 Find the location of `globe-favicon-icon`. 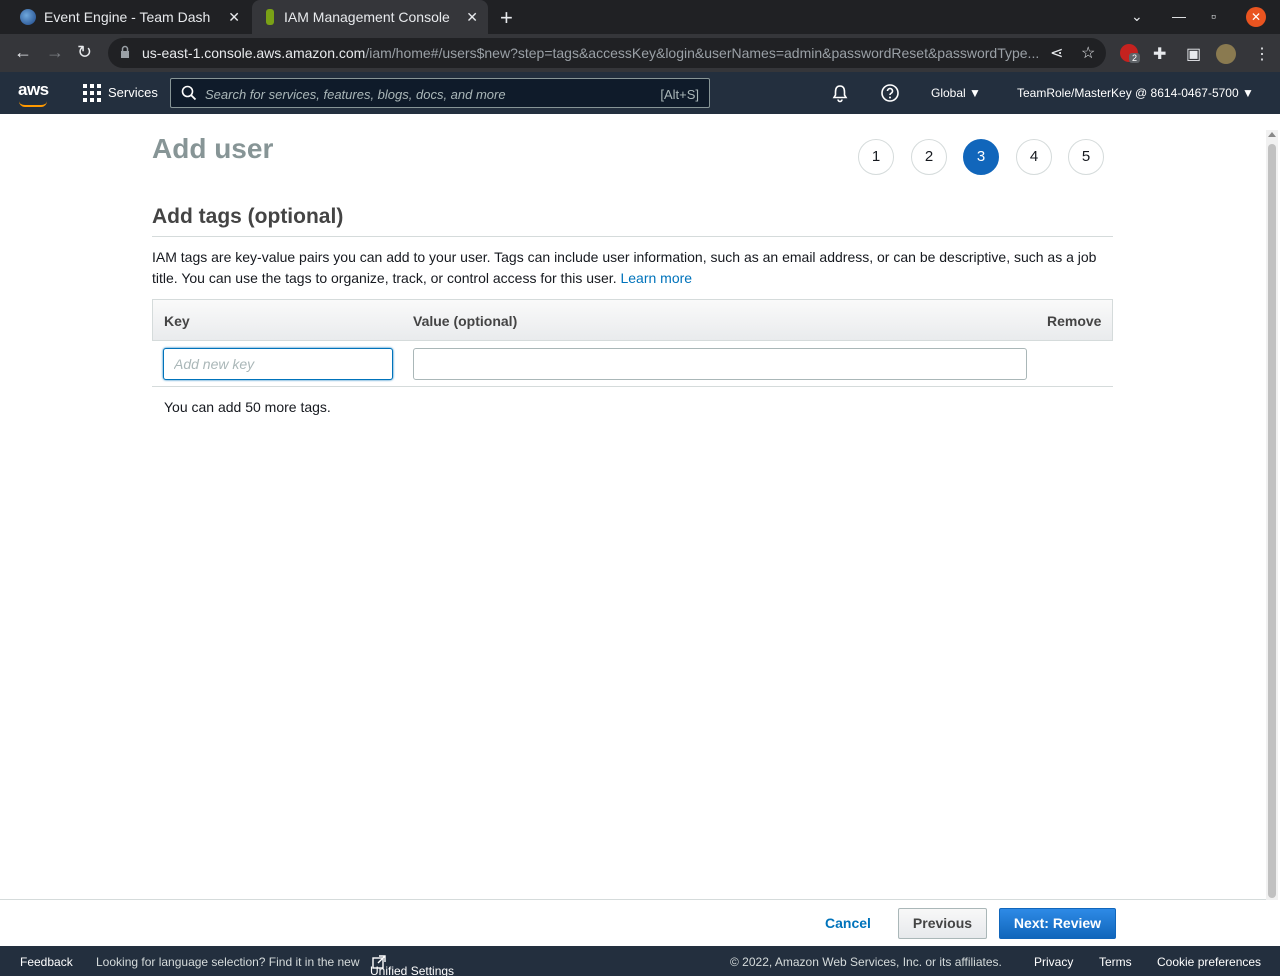

globe-favicon-icon is located at coordinates (28, 17).